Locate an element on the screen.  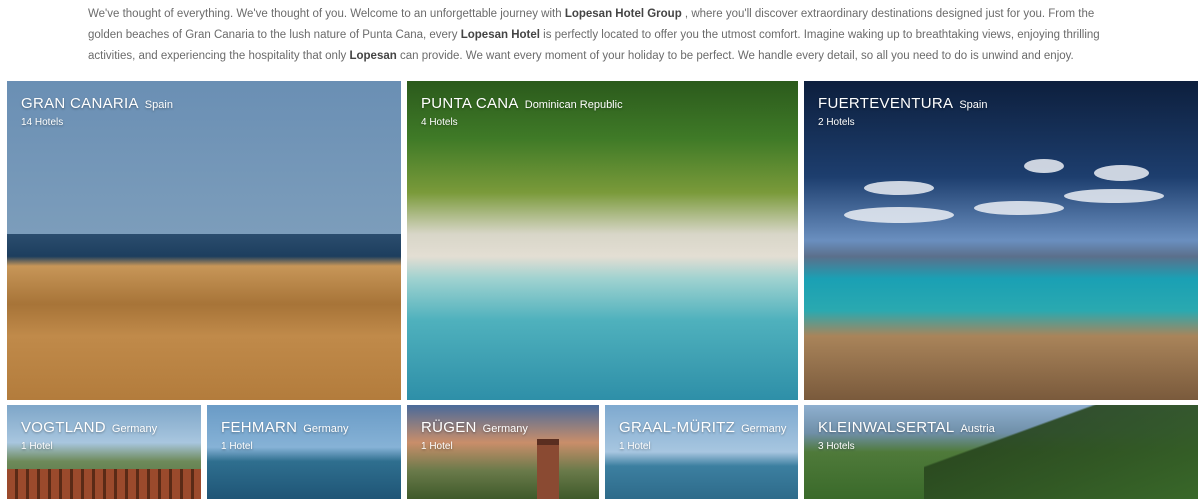
destination-label: PUNTA CANA Dominican Republic 4 Hotels is located at coordinates (522, 111).